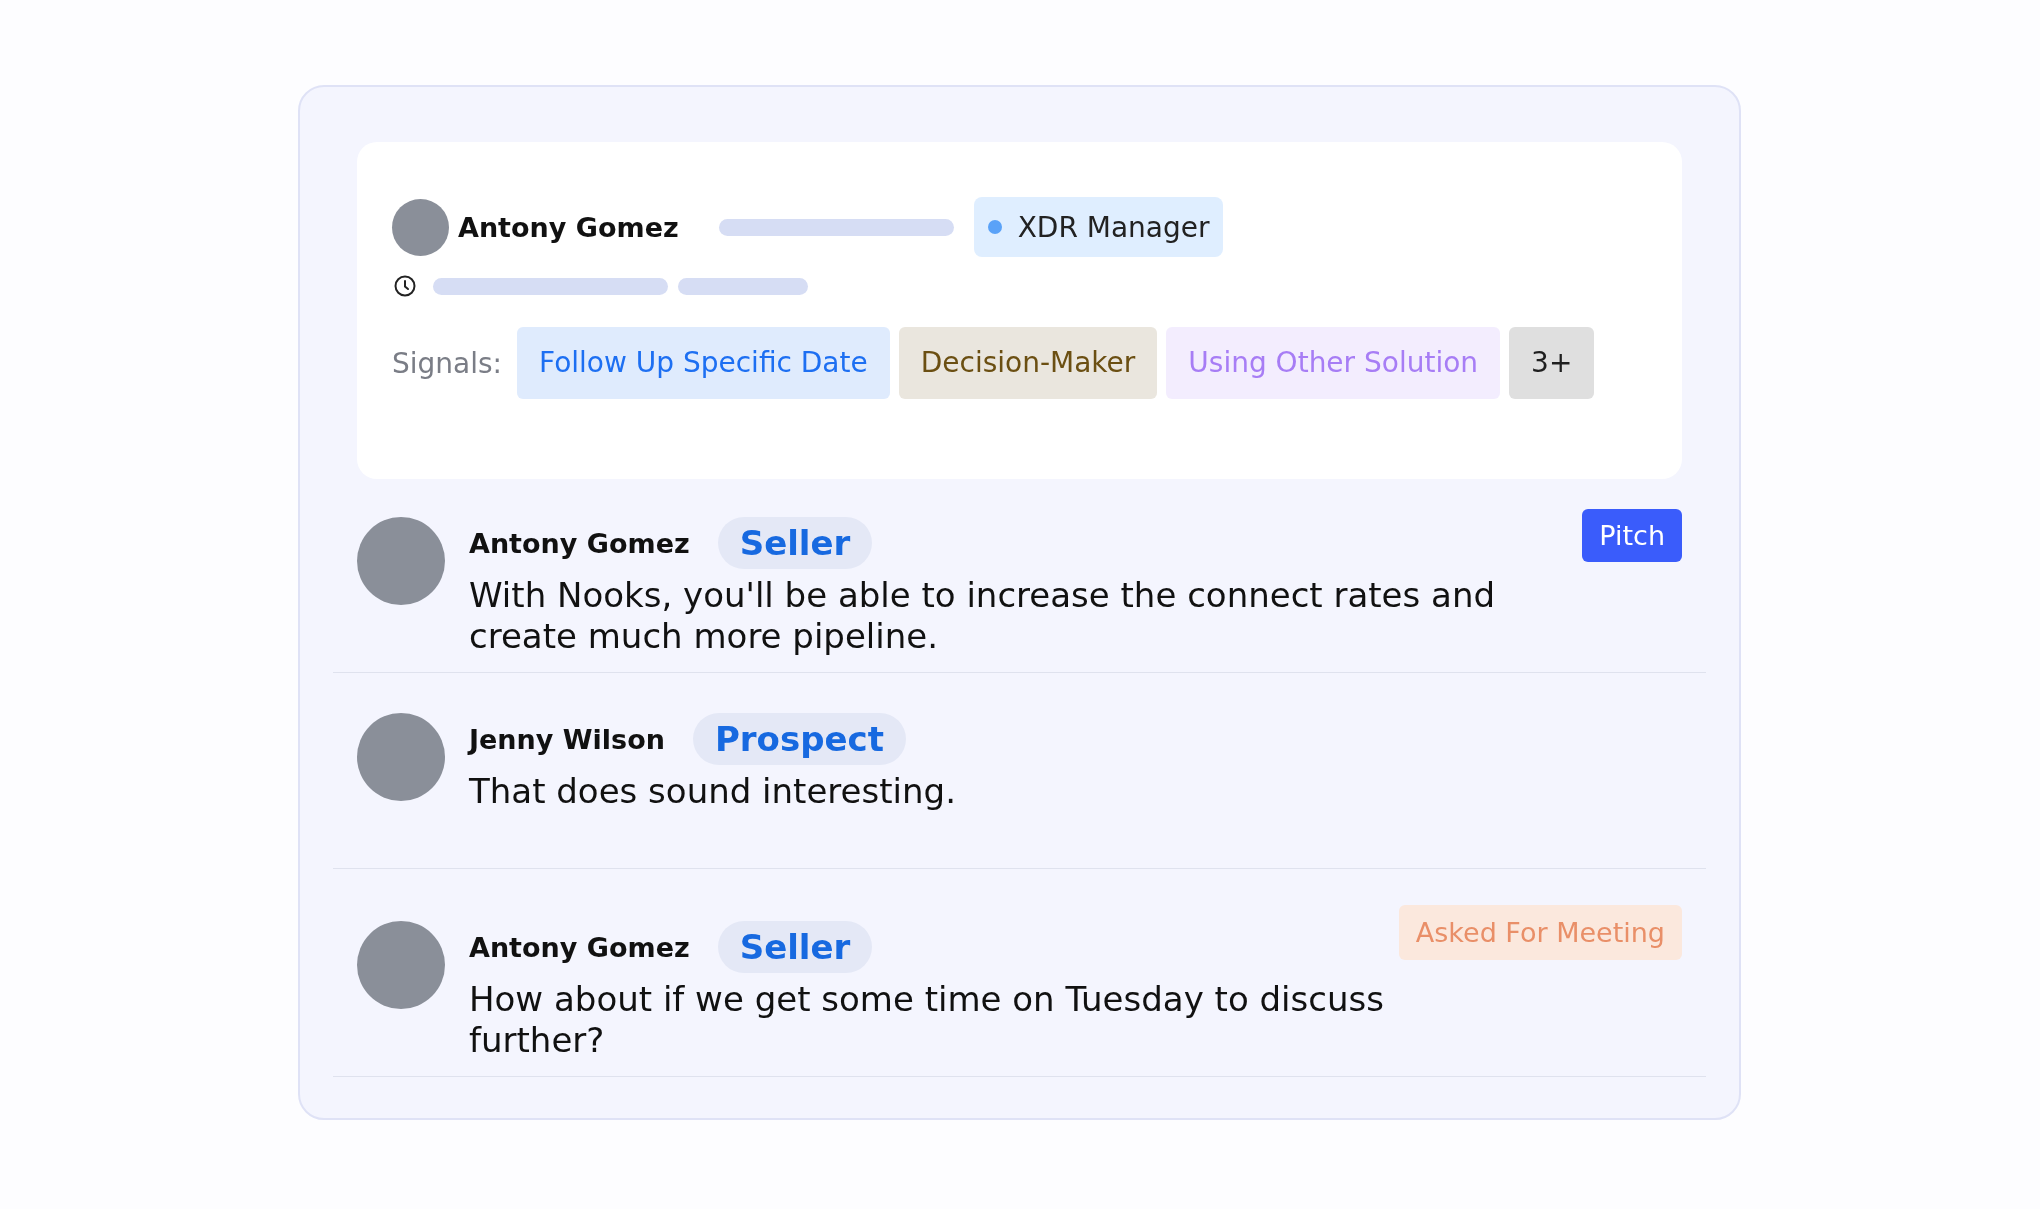 Image resolution: width=2040 pixels, height=1209 pixels. Describe the element at coordinates (447, 363) in the screenshot. I see `signals-label: Signals:` at that location.